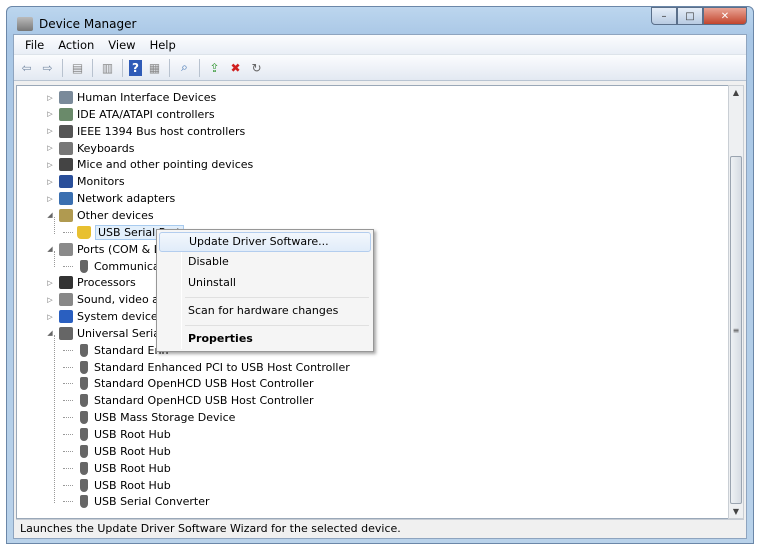 The height and width of the screenshot is (553, 758). What do you see at coordinates (101, 182) in the screenshot?
I see `tree-item-label: Monitors` at bounding box center [101, 182].